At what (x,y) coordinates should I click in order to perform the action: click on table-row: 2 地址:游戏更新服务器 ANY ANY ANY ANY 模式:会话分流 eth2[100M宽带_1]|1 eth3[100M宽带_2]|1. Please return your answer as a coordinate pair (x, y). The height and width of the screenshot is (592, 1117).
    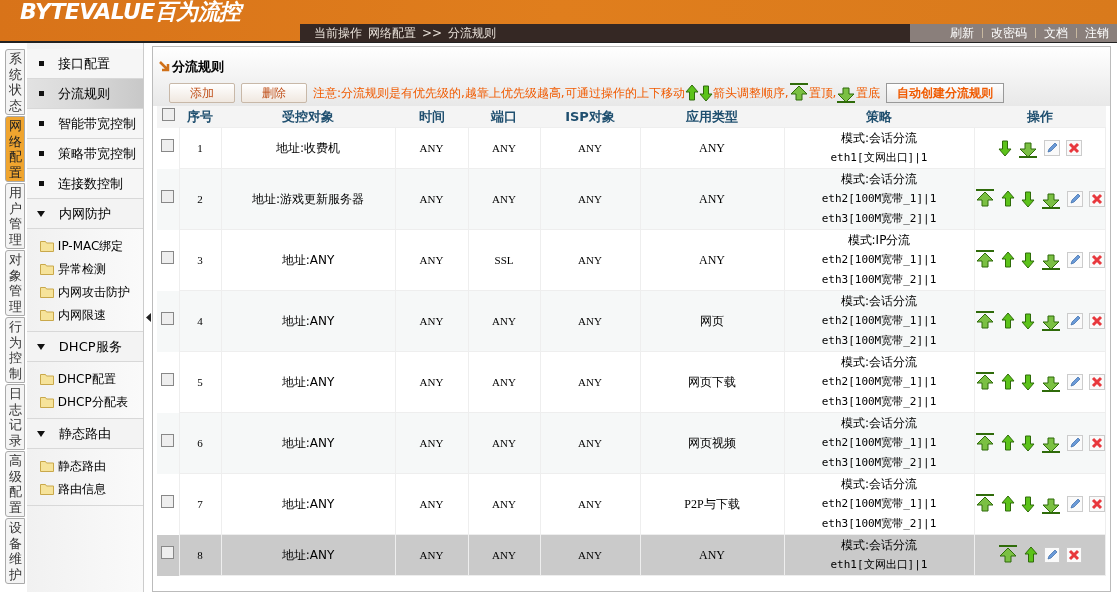
    Looking at the image, I should click on (631, 199).